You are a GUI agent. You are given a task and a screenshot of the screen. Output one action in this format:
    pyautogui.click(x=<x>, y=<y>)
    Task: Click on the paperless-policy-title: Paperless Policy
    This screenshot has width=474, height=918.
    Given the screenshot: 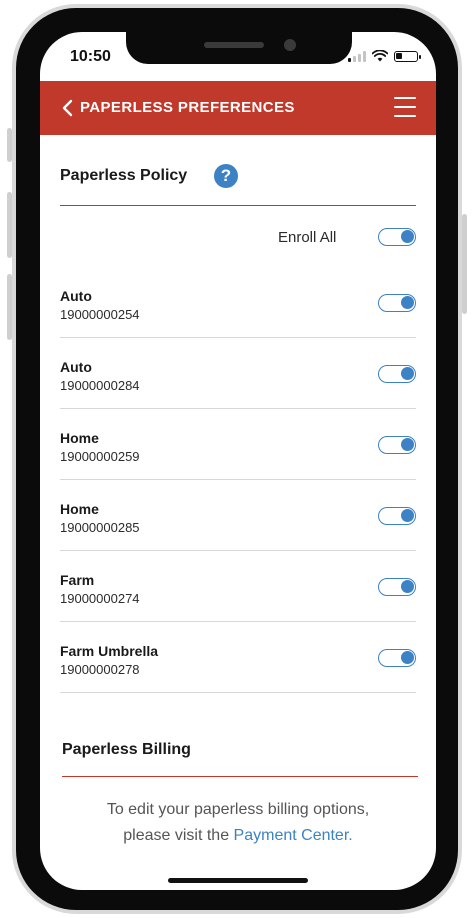 What is the action you would take?
    pyautogui.click(x=124, y=175)
    